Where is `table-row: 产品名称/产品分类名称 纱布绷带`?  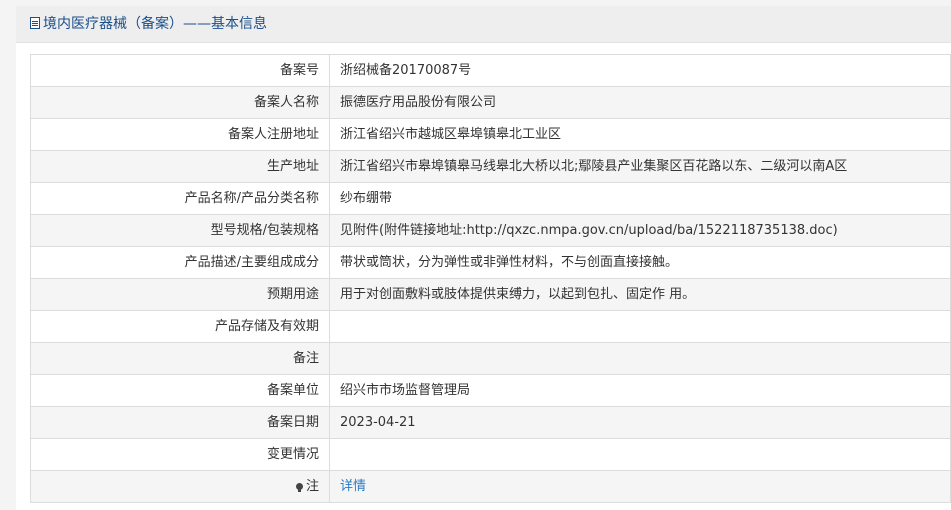
table-row: 产品名称/产品分类名称 纱布绷带 is located at coordinates (490, 198).